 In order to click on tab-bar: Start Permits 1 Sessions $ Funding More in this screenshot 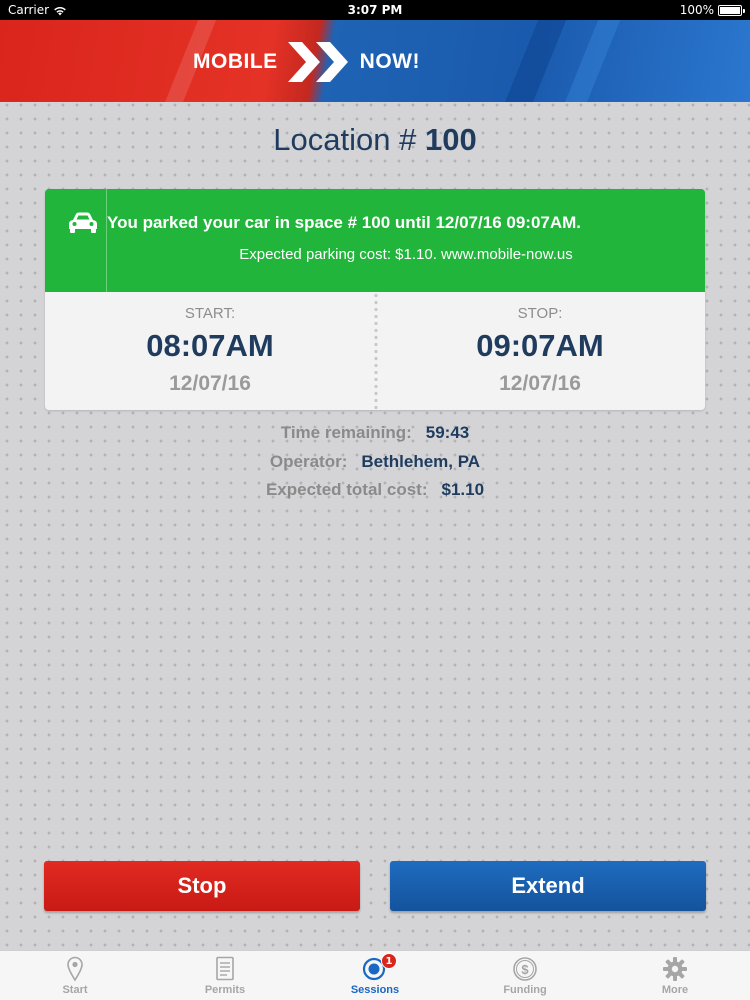, I will do `click(375, 975)`.